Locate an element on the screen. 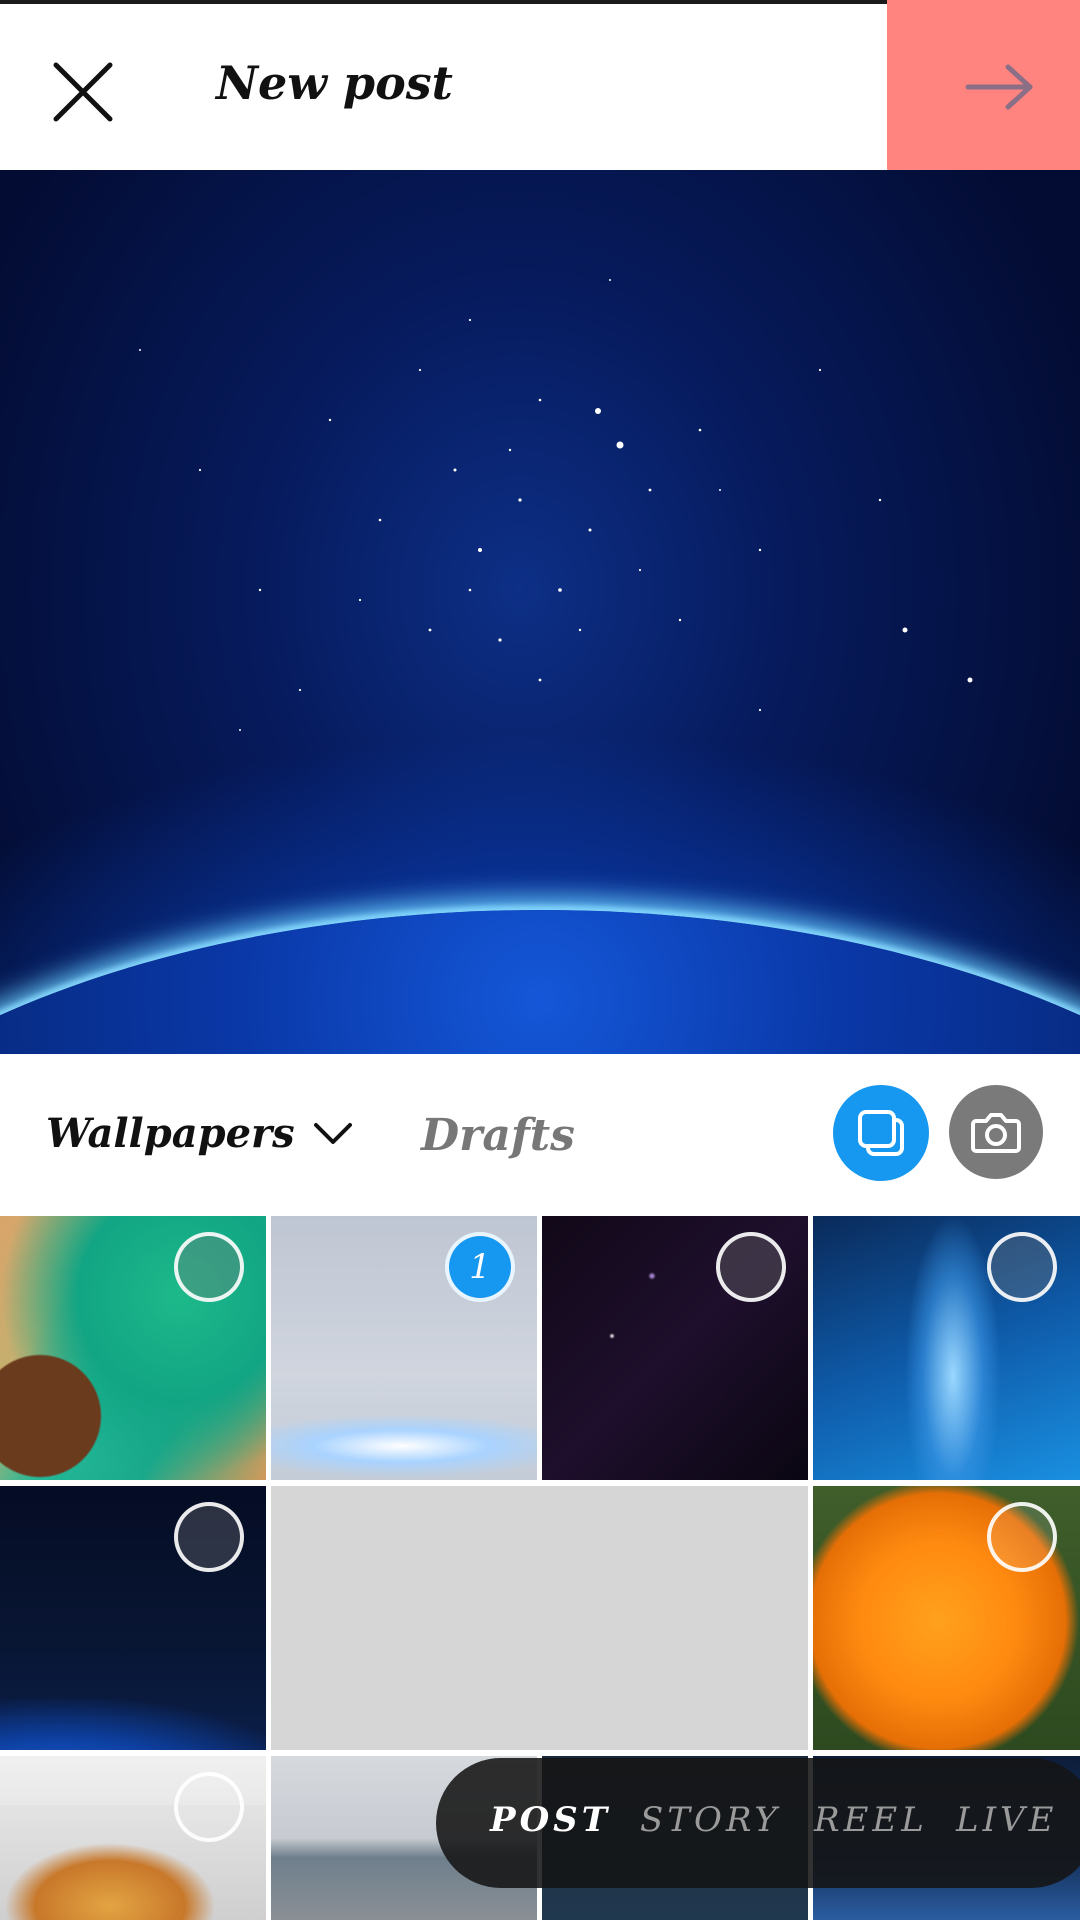 The height and width of the screenshot is (1920, 1080). mode-switcher: POST STORY REEL LIVE is located at coordinates (758, 1823).